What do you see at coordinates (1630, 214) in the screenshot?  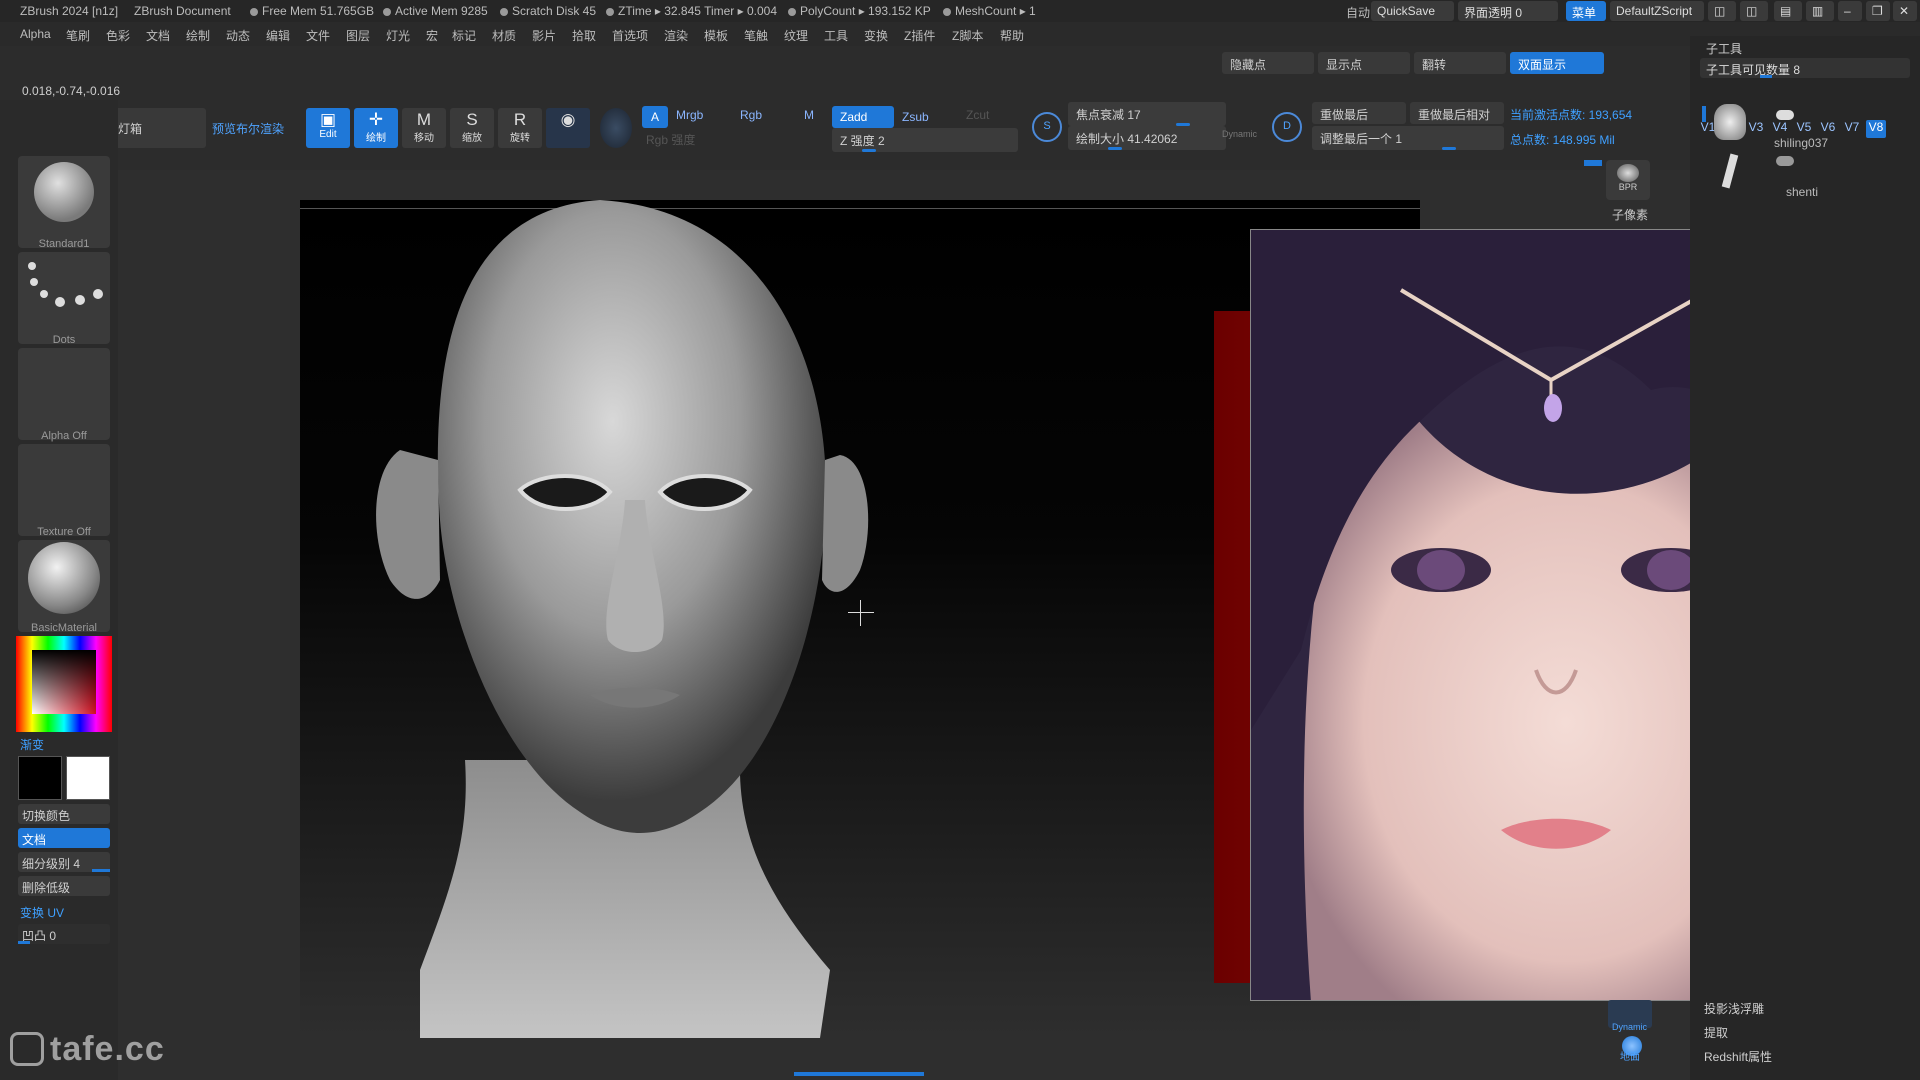 I see `subpixel-label: 子像素` at bounding box center [1630, 214].